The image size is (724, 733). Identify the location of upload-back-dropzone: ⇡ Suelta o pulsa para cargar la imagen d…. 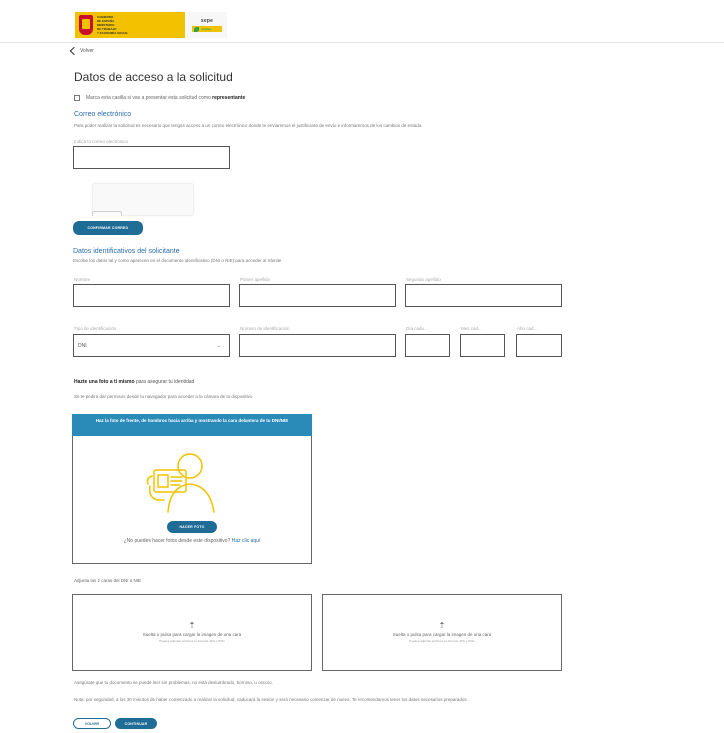
(442, 632).